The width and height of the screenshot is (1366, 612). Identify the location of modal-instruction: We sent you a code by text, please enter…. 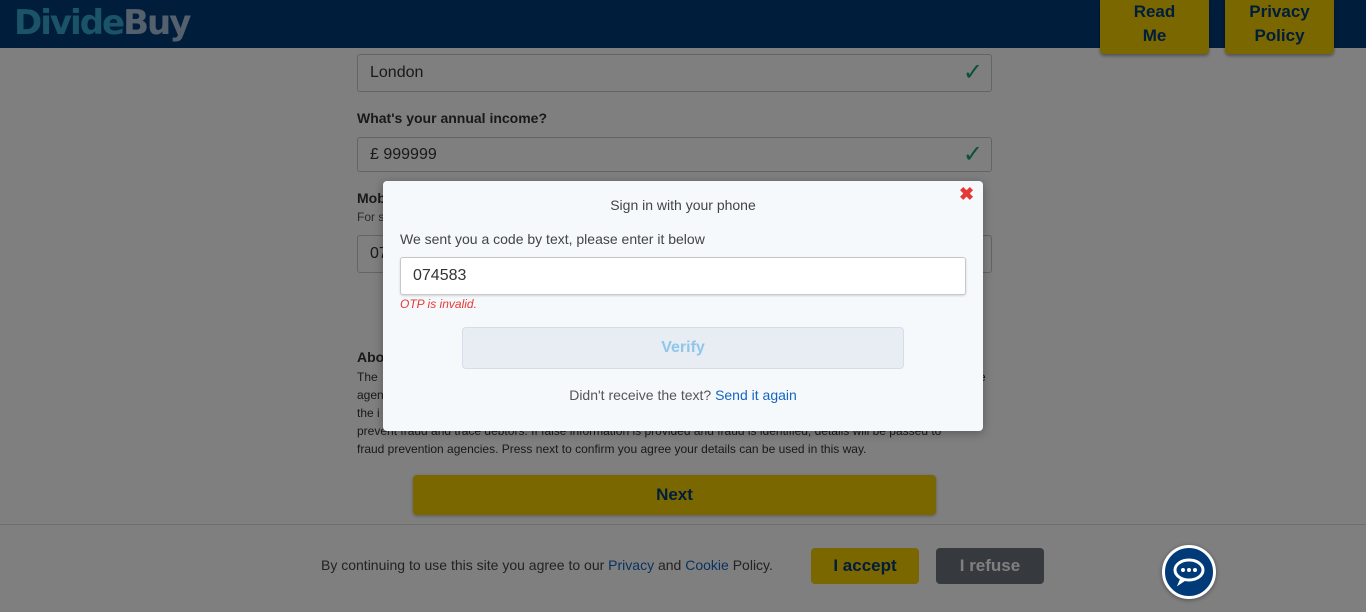
(552, 239).